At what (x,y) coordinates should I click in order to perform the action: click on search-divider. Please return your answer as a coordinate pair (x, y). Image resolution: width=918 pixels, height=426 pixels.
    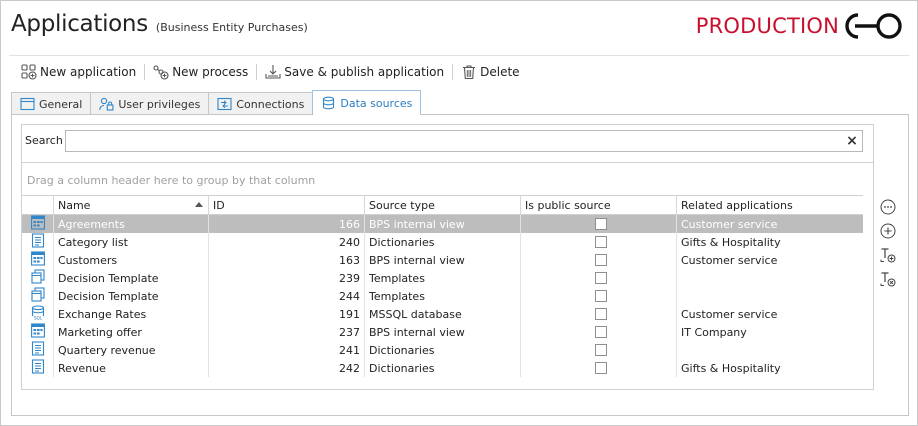
    Looking at the image, I should click on (447, 162).